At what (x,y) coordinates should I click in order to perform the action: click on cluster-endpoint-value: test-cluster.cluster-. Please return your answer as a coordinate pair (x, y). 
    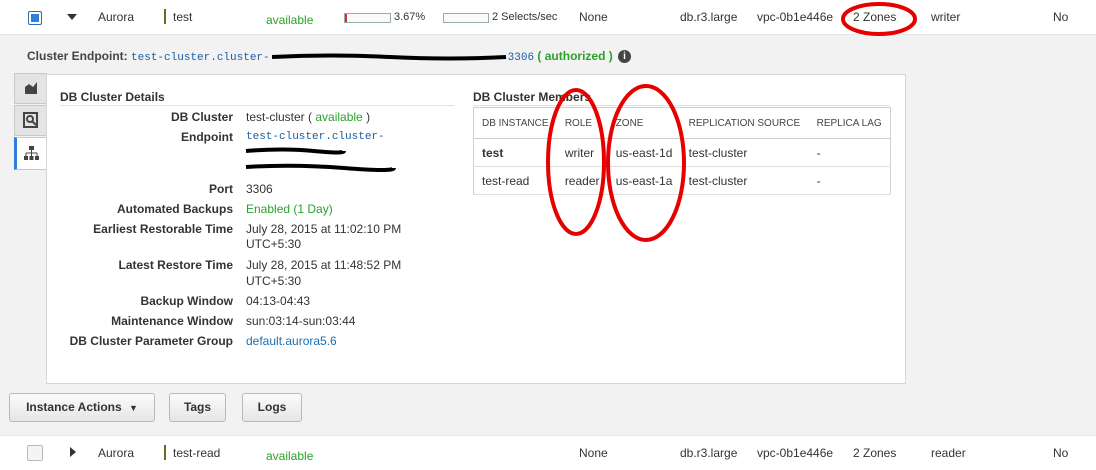
    Looking at the image, I should click on (200, 58).